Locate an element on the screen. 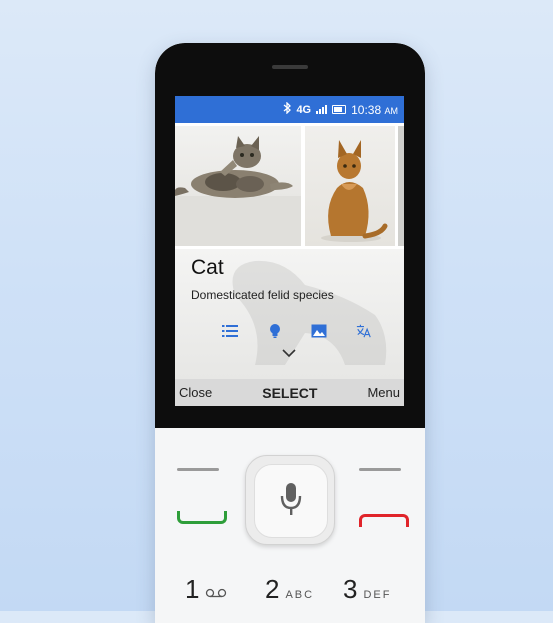 This screenshot has height=623, width=553. translate-icon is located at coordinates (364, 331).